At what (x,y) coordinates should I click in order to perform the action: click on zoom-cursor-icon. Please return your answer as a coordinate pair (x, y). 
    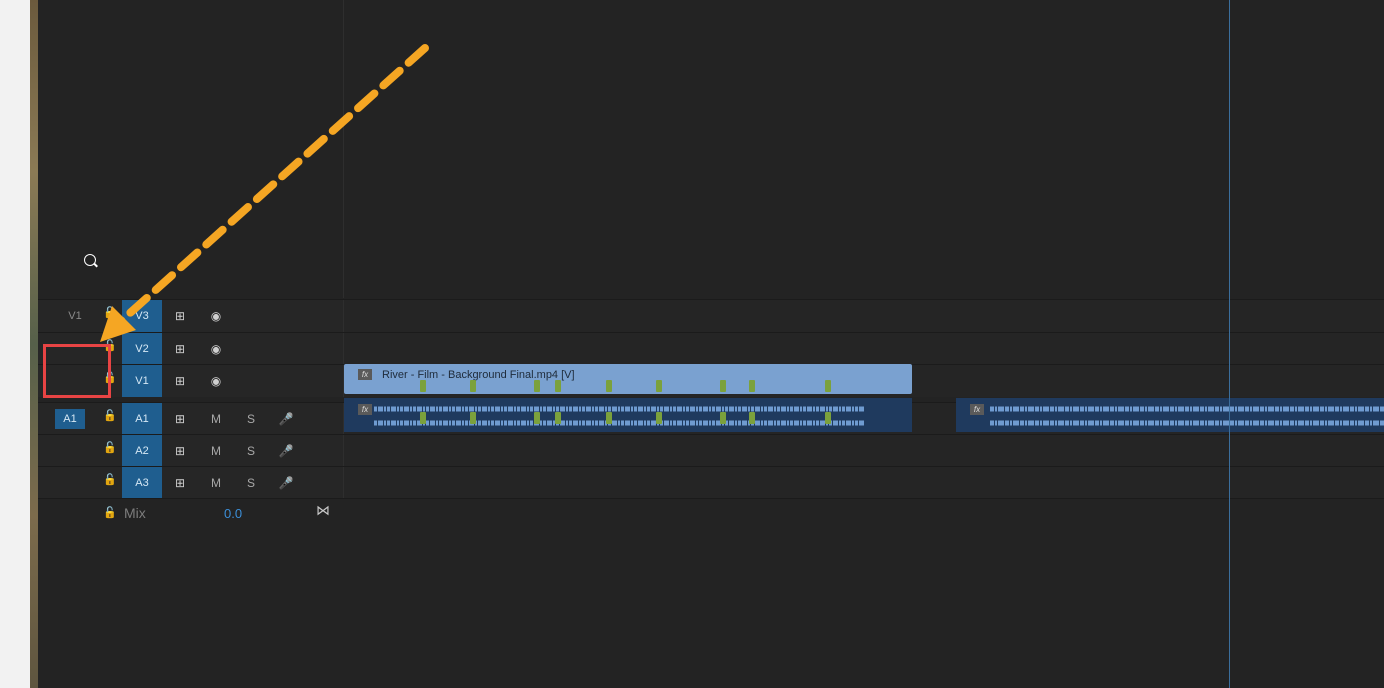
    Looking at the image, I should click on (90, 260).